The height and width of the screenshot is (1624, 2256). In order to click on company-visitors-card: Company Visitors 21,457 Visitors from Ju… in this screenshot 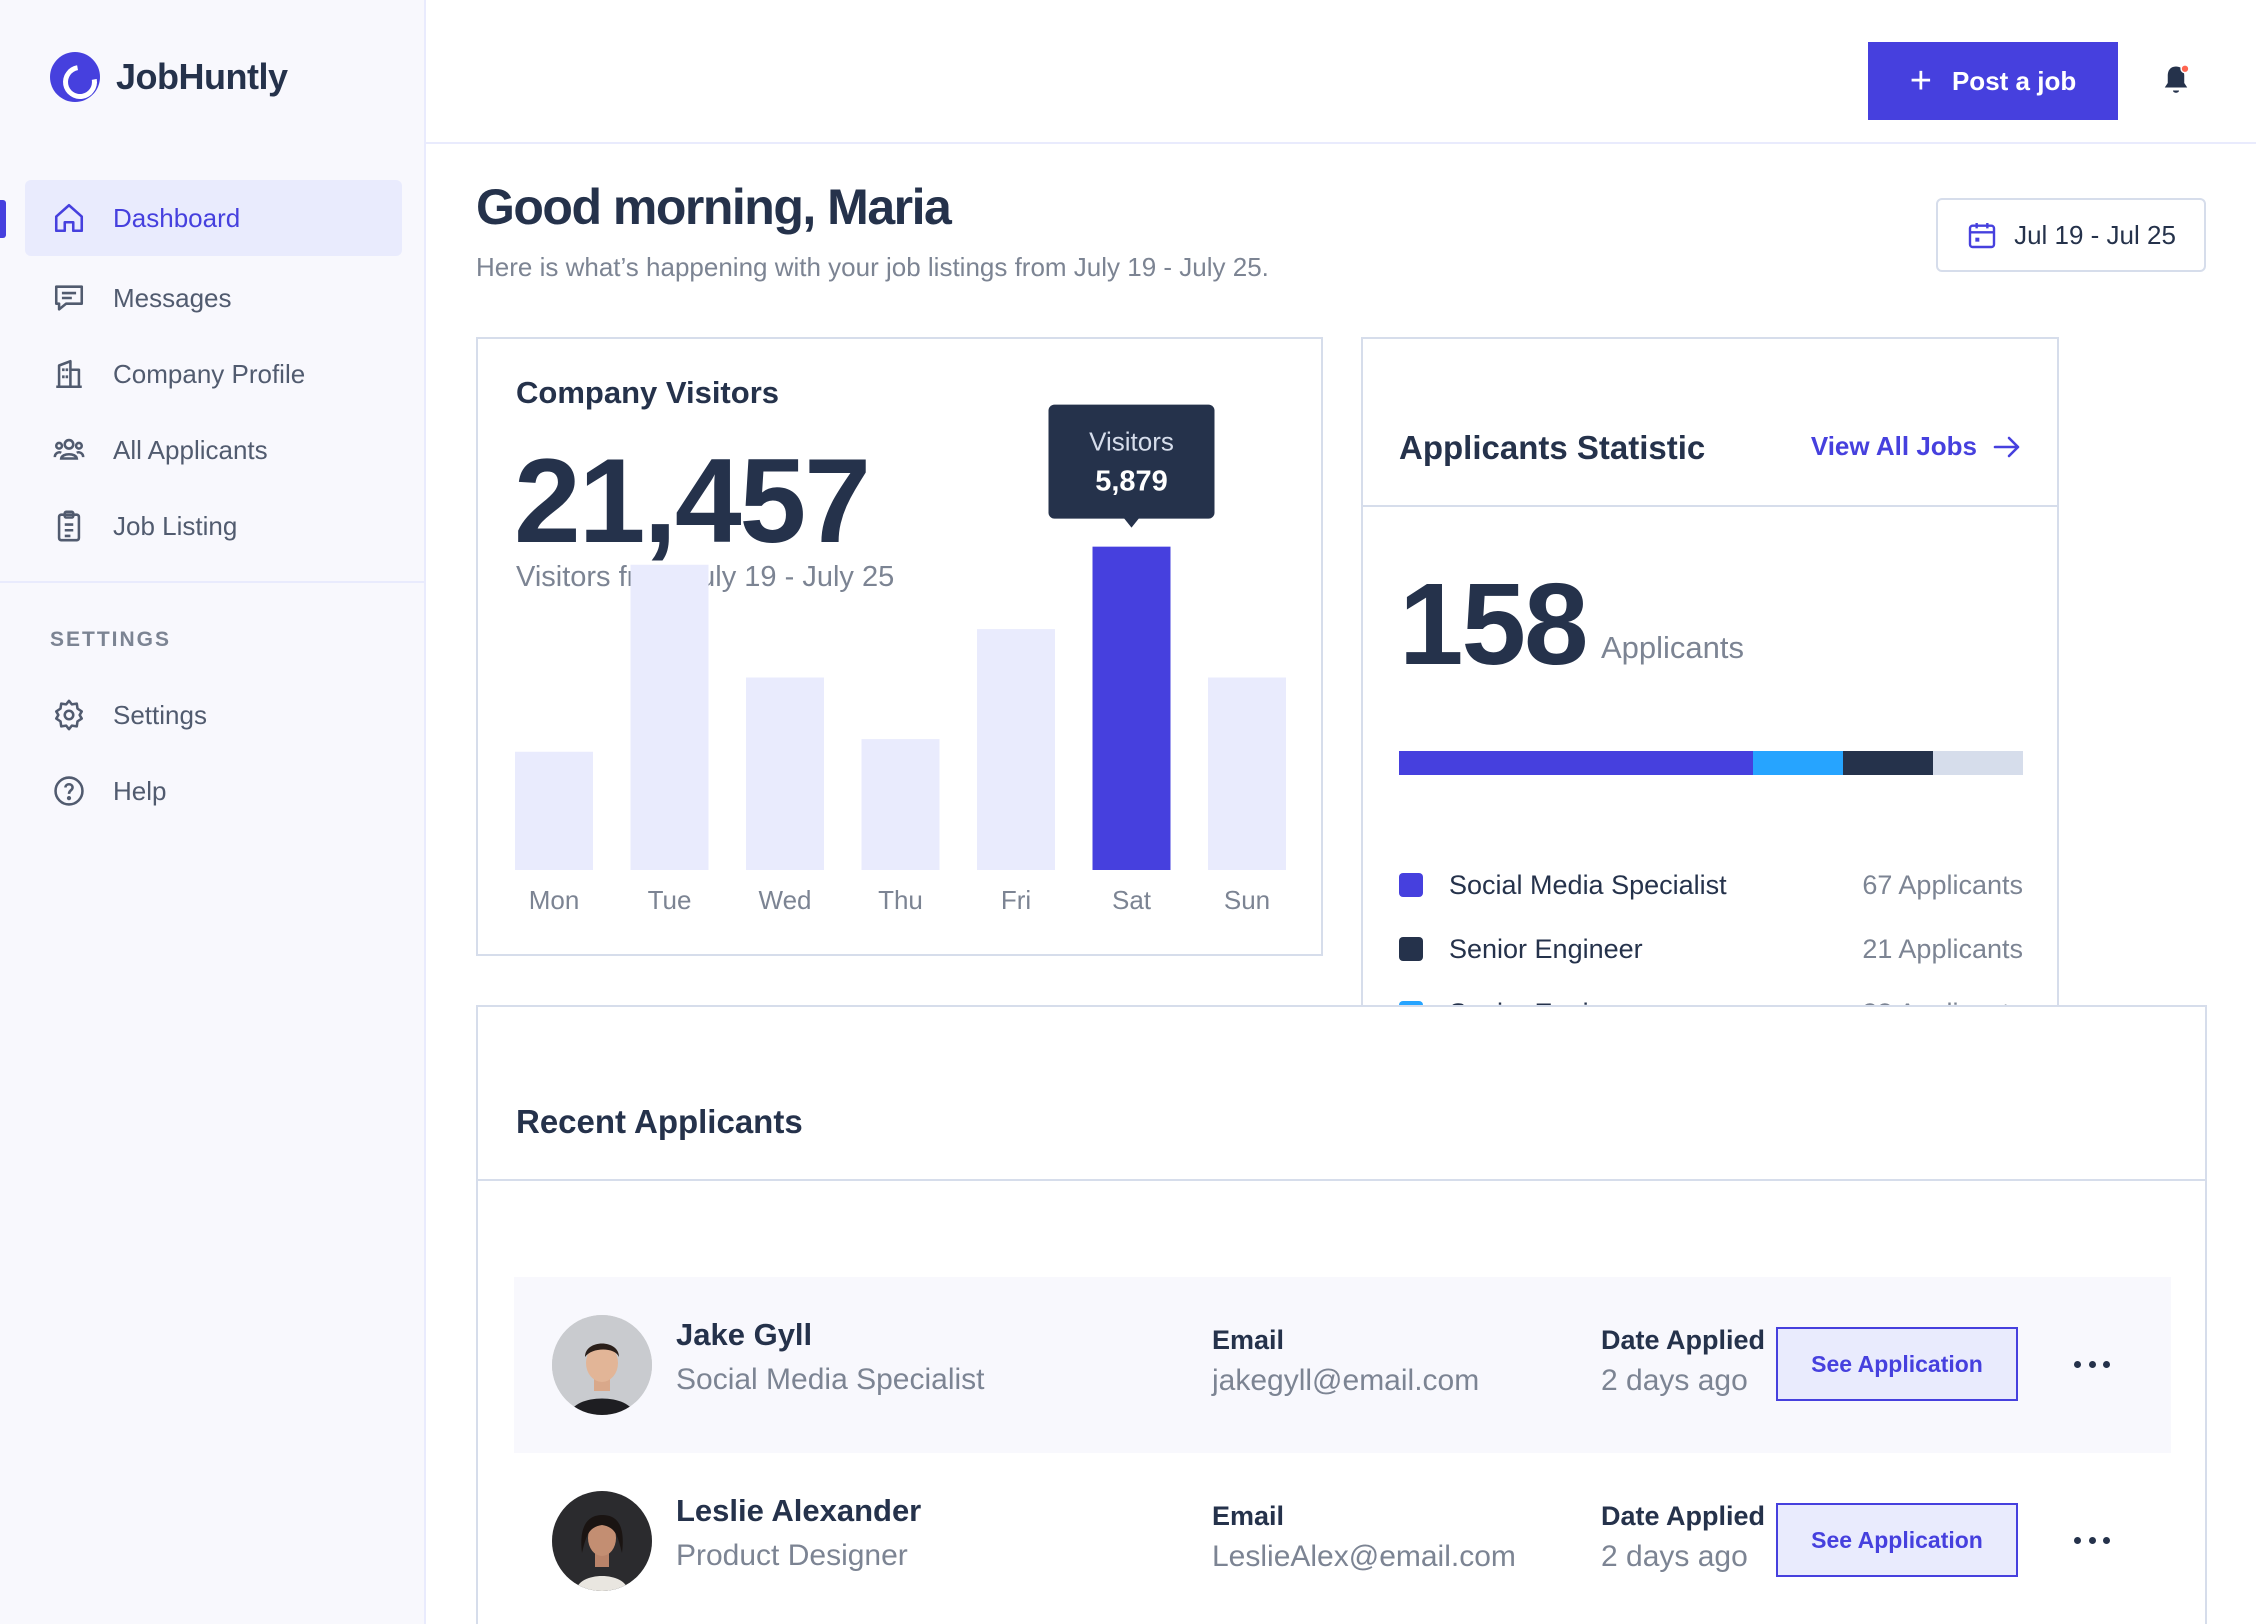, I will do `click(899, 646)`.